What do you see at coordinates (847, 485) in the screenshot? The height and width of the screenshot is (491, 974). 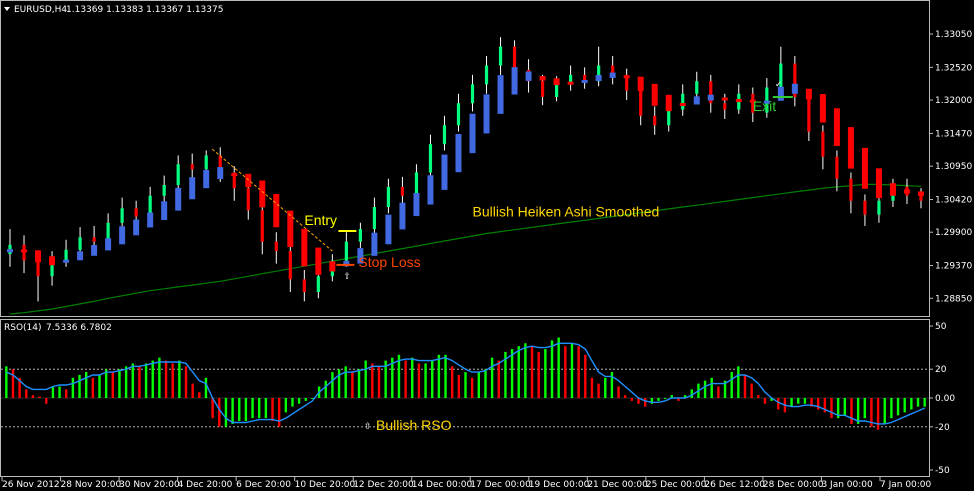 I see `time-tick-label: 3 Jan 00:00` at bounding box center [847, 485].